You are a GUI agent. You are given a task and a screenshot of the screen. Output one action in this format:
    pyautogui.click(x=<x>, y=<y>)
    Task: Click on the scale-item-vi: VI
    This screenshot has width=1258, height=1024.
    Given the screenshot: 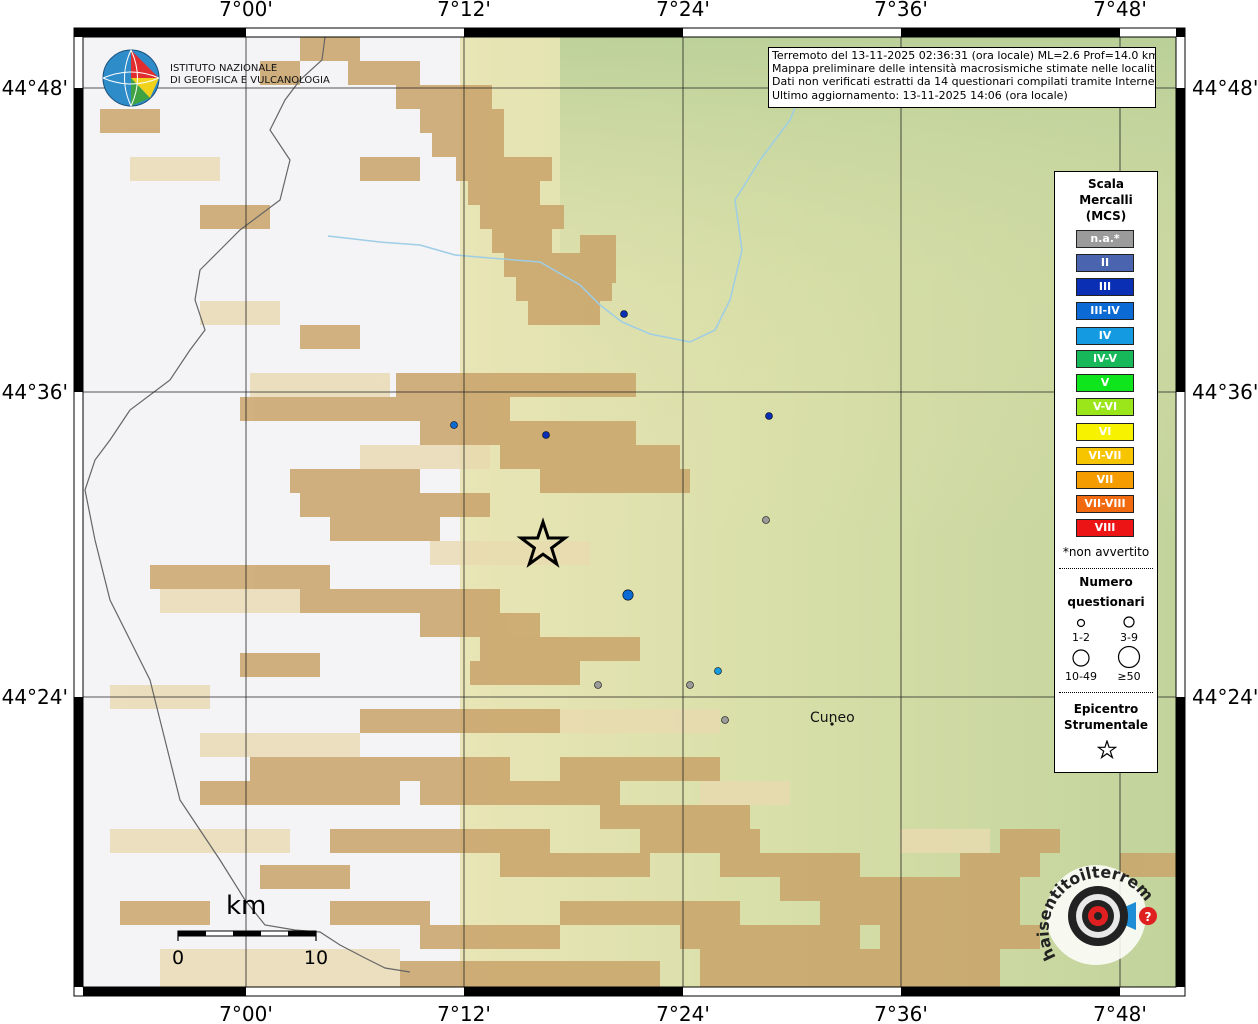 What is the action you would take?
    pyautogui.click(x=1105, y=432)
    